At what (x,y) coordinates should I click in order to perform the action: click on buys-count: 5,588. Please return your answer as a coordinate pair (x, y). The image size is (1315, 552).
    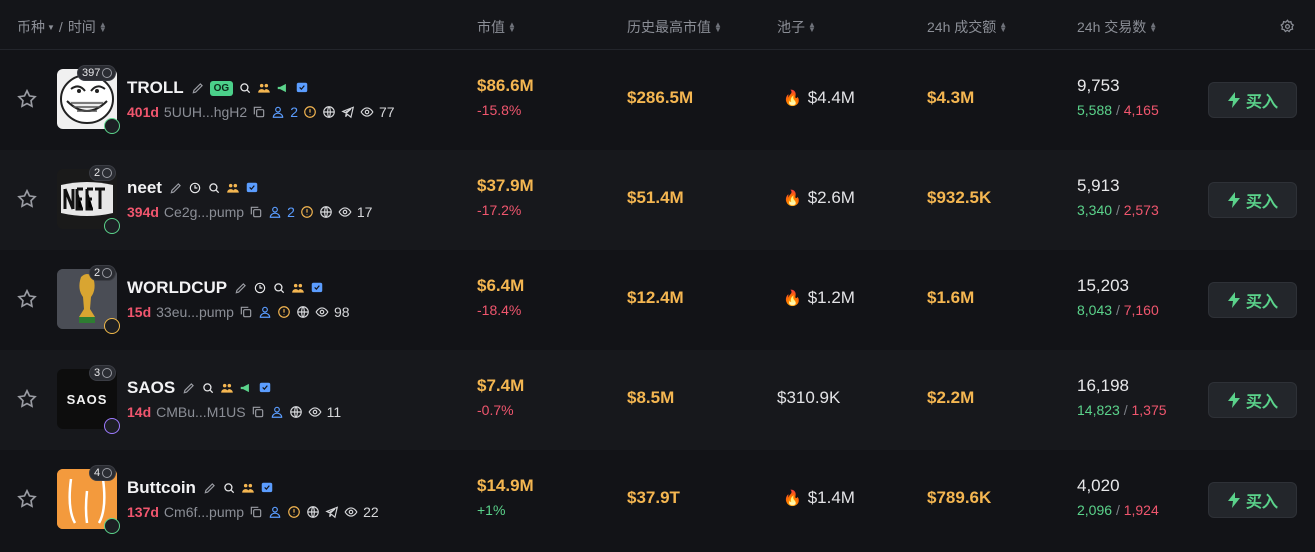
    Looking at the image, I should click on (1095, 110).